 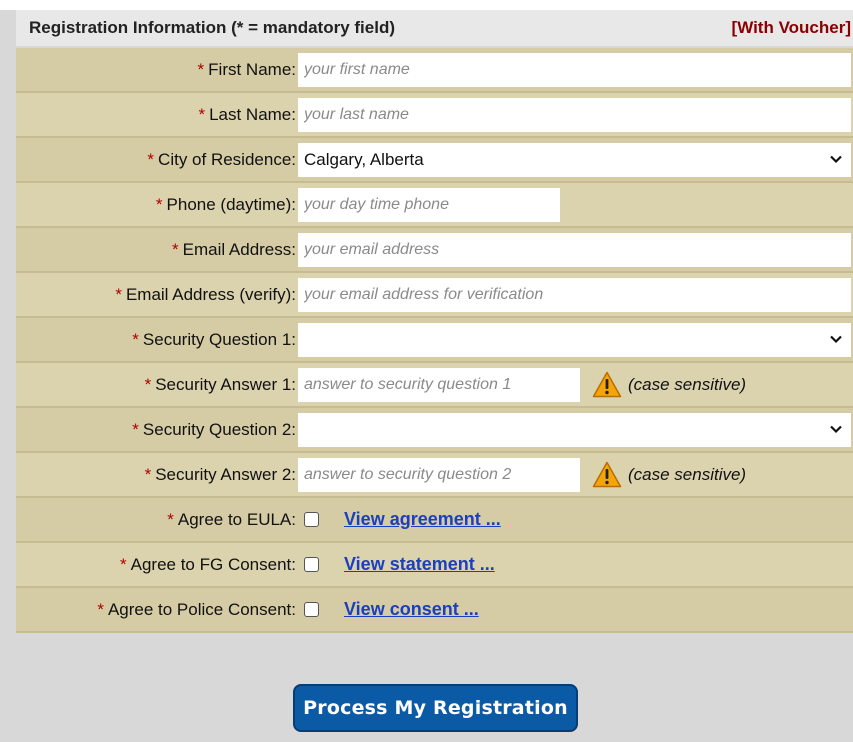 What do you see at coordinates (201, 609) in the screenshot?
I see `police-consent-label-text: Agree to Police Consent:` at bounding box center [201, 609].